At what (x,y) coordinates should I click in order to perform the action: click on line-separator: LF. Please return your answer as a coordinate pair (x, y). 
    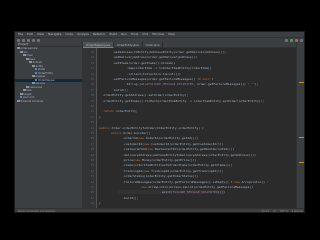
    Looking at the image, I should click on (274, 211).